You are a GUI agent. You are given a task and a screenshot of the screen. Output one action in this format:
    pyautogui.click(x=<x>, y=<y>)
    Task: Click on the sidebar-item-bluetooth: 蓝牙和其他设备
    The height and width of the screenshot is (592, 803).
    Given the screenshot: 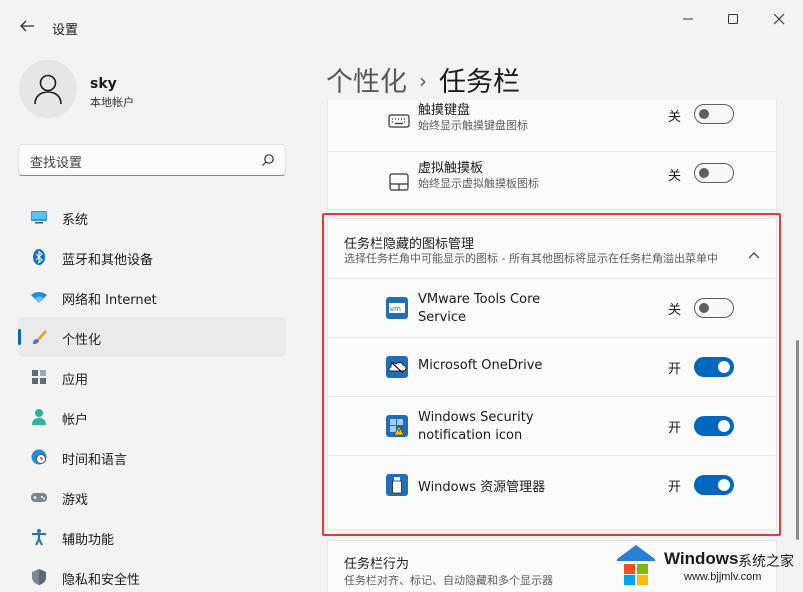 What is the action you would take?
    pyautogui.click(x=152, y=257)
    